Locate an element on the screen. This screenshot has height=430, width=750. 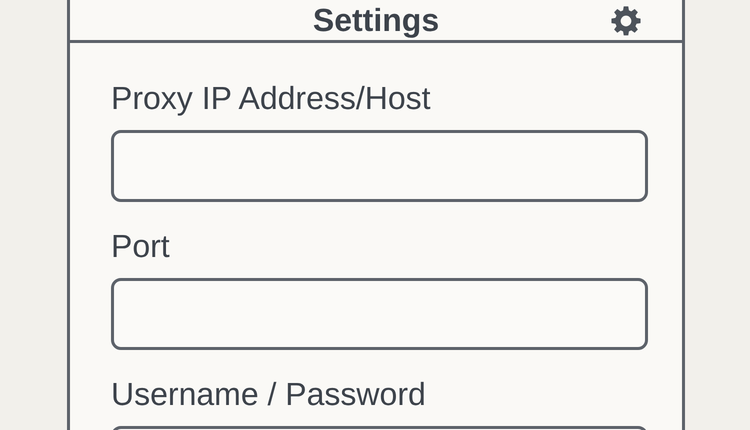
field-label: Proxy IP Address/Host is located at coordinates (271, 98).